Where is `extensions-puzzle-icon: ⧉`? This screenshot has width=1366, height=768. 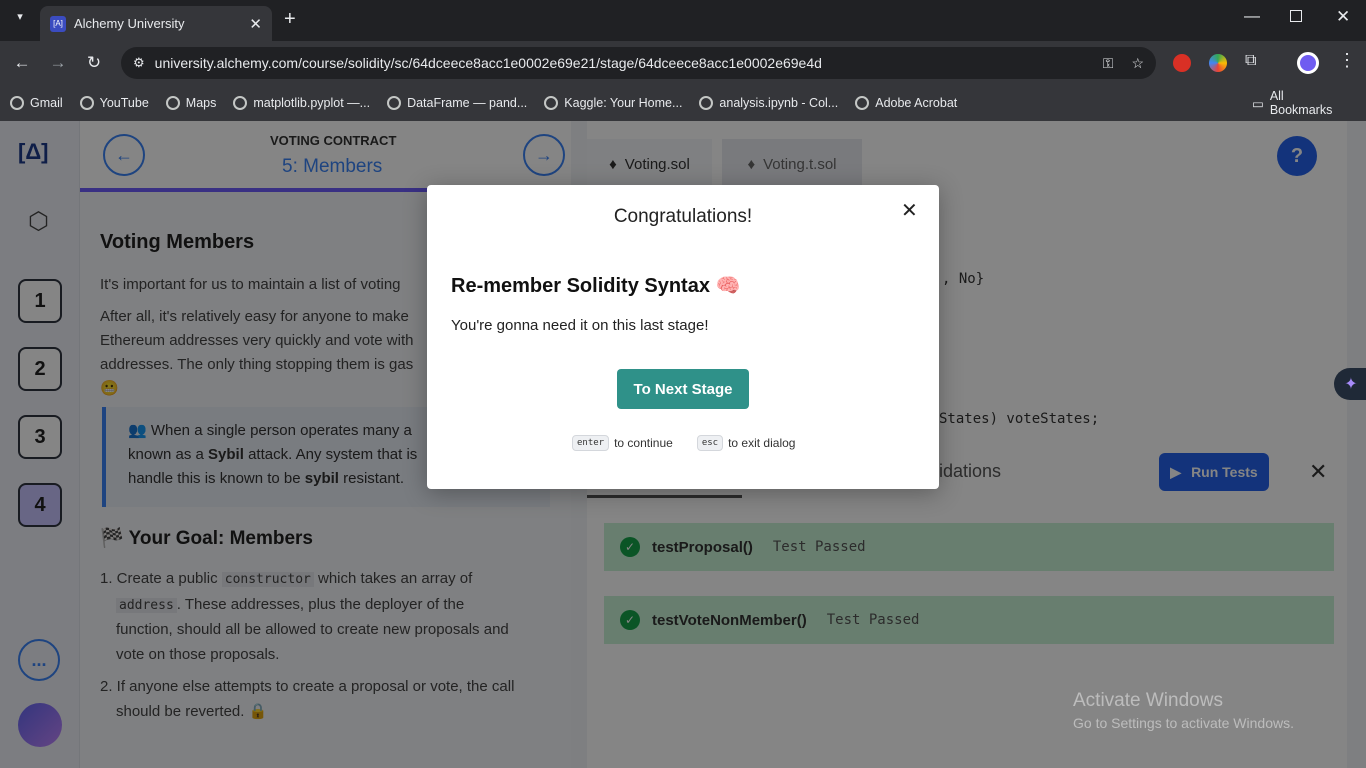 extensions-puzzle-icon: ⧉ is located at coordinates (1250, 61).